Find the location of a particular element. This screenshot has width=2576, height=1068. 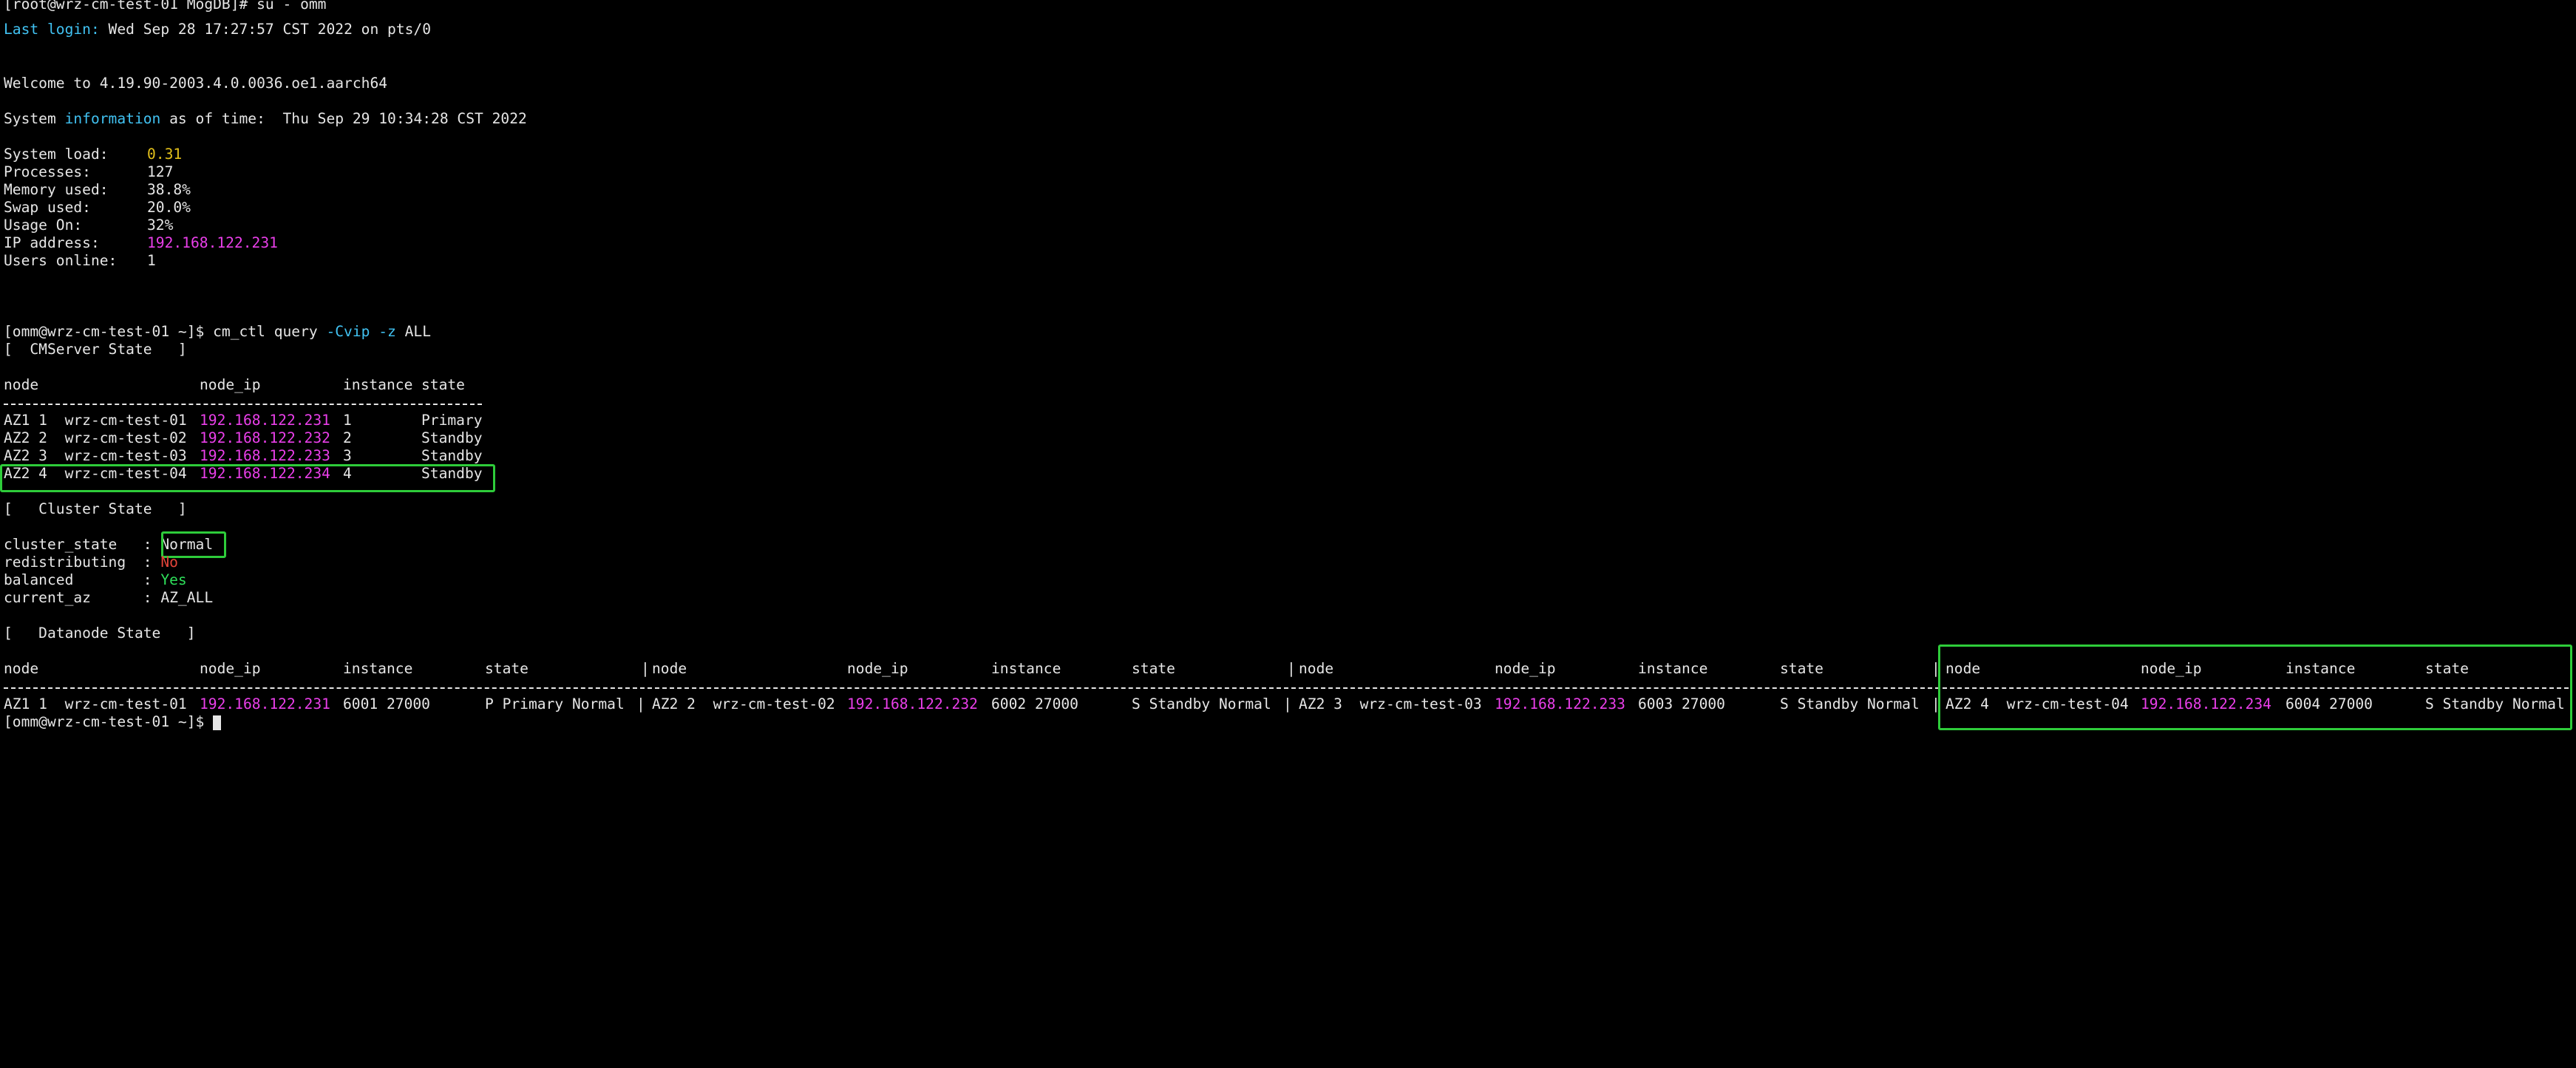

cms-col-state: state is located at coordinates (443, 384).